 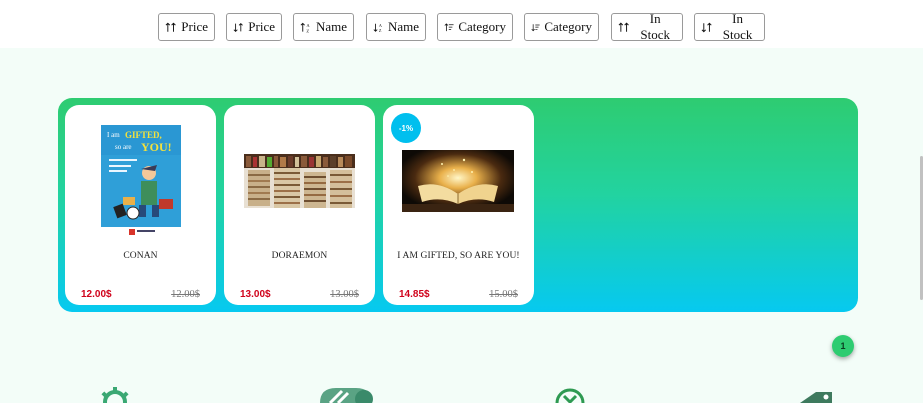 I want to click on product-title: DORAEMON, so click(x=299, y=256).